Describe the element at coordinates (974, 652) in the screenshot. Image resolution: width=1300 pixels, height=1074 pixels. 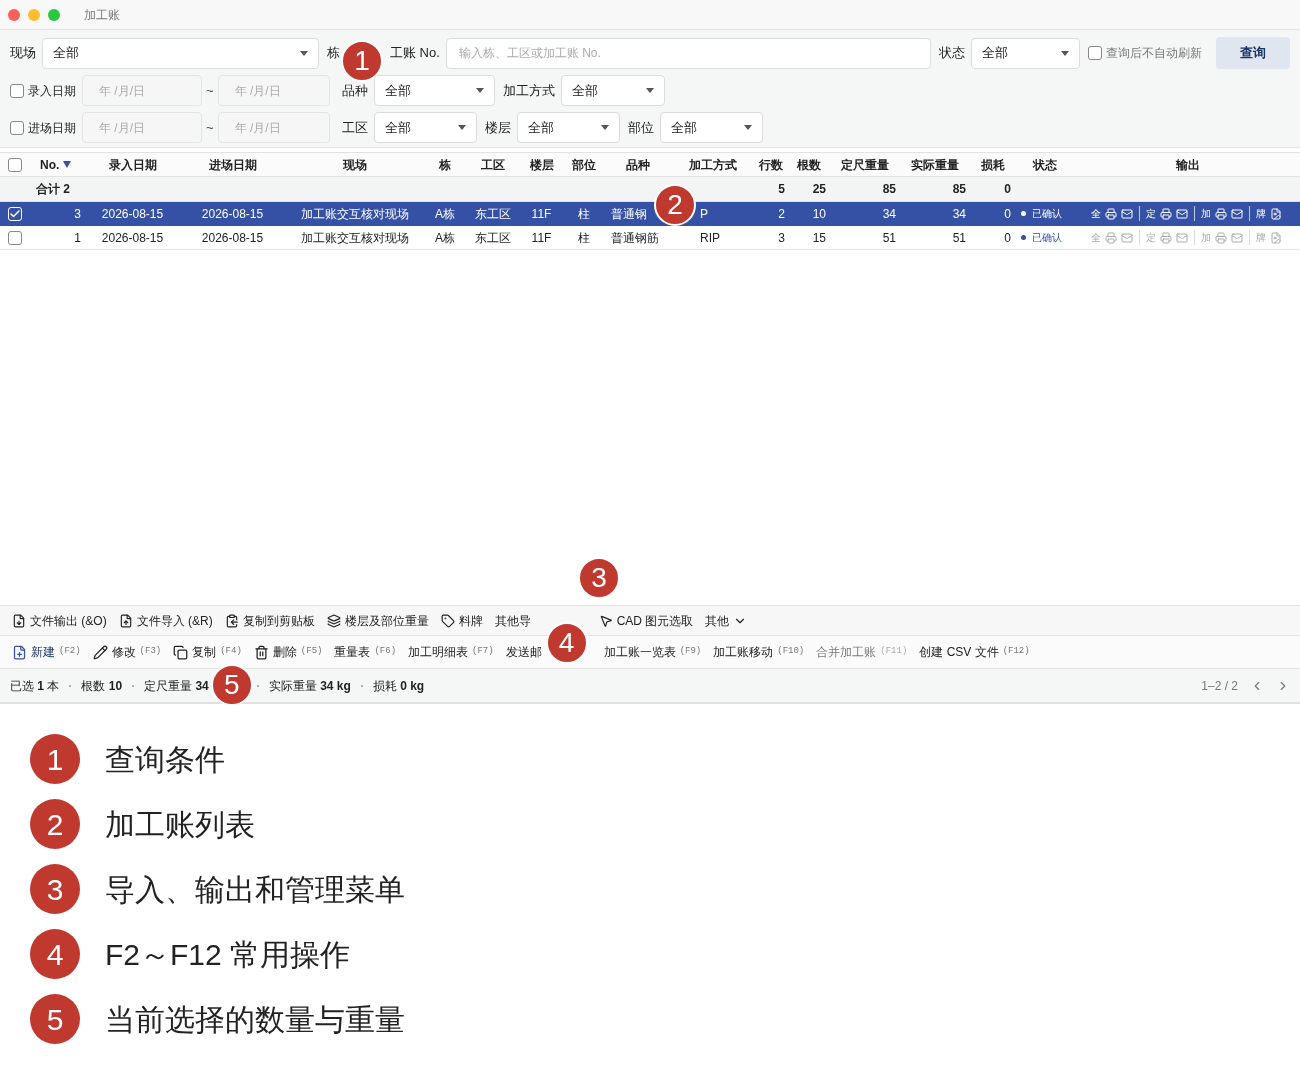
I see `action-button: 创建 CSV 文件 (F12)` at that location.